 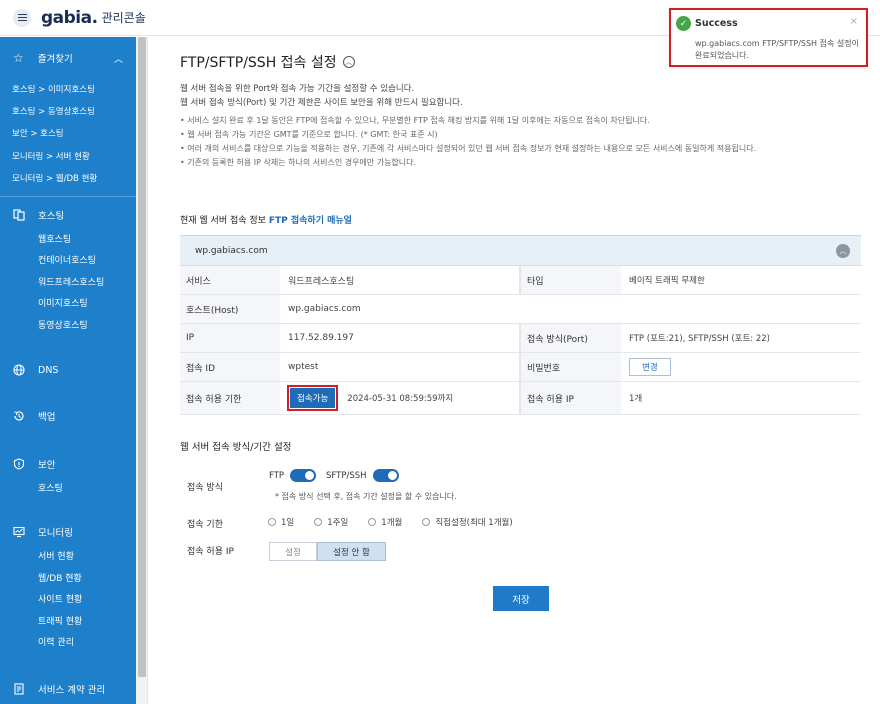 I want to click on info-section-label: 현재 웹 서버 접속 정보, so click(x=223, y=221).